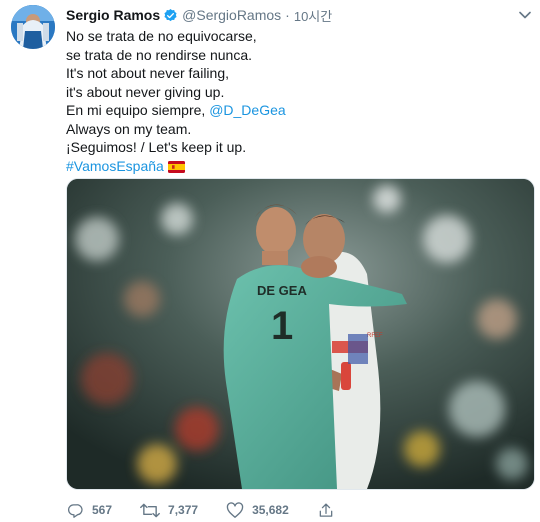 The image size is (540, 522). I want to click on mention-link: @D_DeGea, so click(247, 110).